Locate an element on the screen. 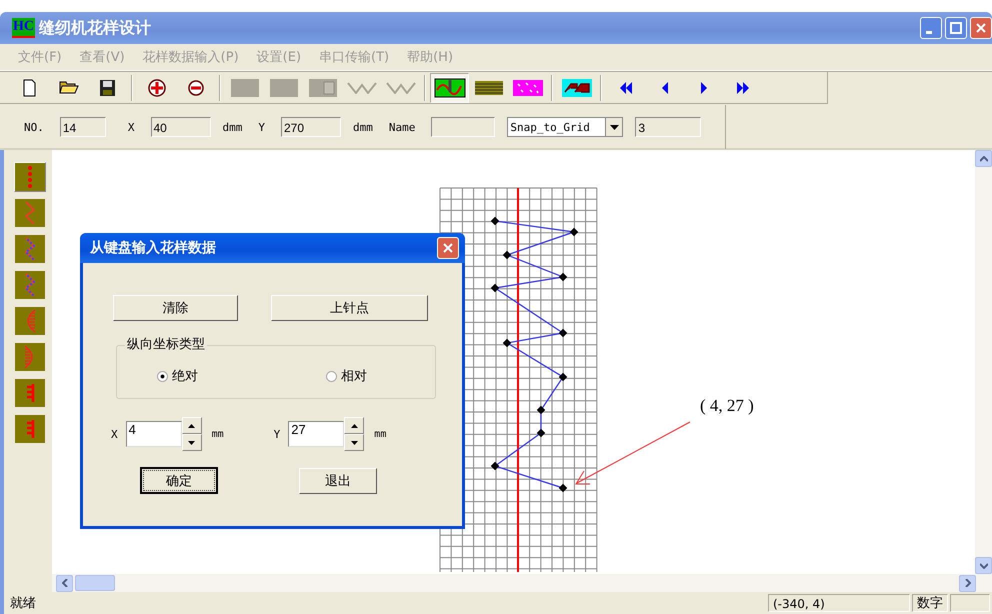 The height and width of the screenshot is (614, 992). maximize-button is located at coordinates (956, 28).